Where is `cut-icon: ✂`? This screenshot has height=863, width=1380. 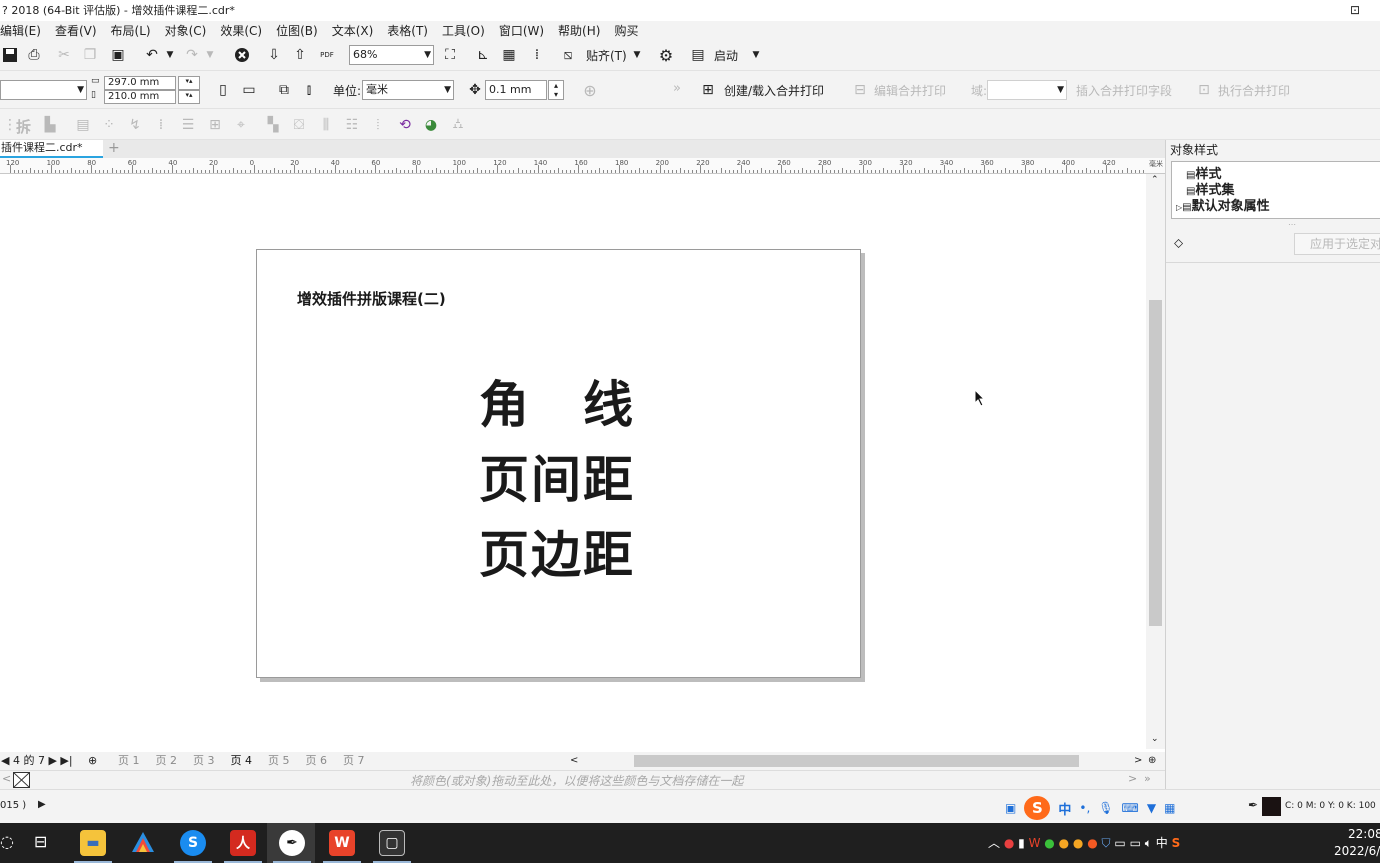
cut-icon: ✂ is located at coordinates (64, 55).